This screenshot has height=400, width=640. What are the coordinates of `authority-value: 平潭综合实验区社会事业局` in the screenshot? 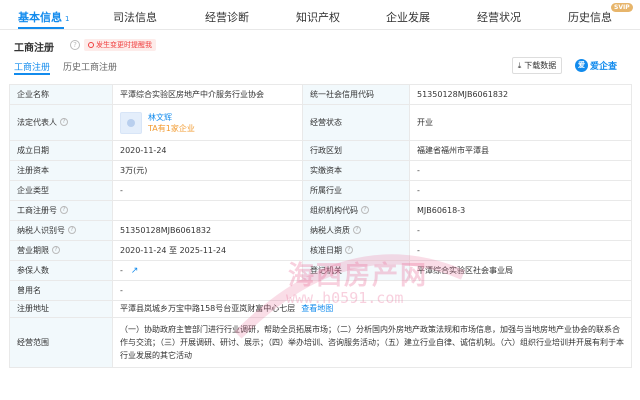 It's located at (520, 270).